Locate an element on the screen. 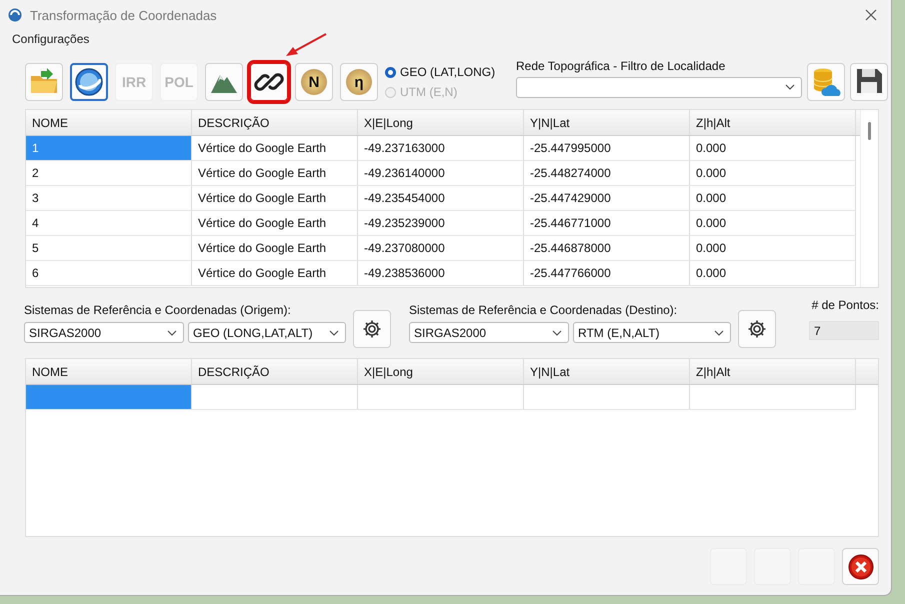 This screenshot has width=905, height=604. points-label: # de Pontos: is located at coordinates (845, 305).